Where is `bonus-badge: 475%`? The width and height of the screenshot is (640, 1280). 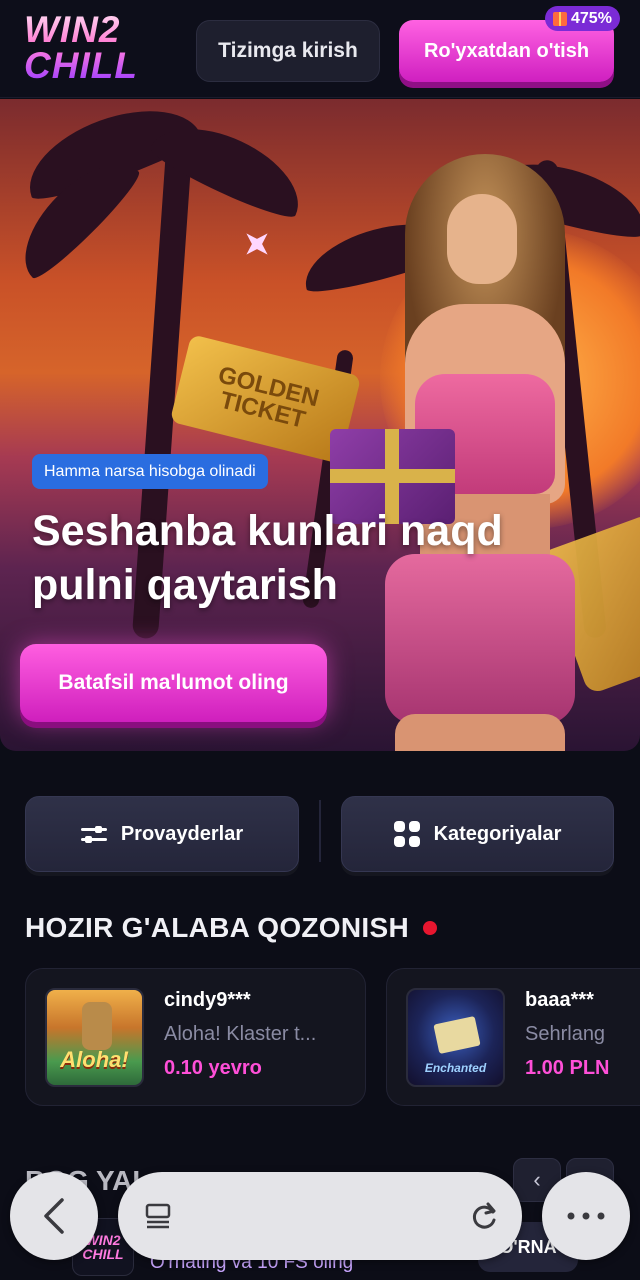
bonus-badge: 475% is located at coordinates (582, 18).